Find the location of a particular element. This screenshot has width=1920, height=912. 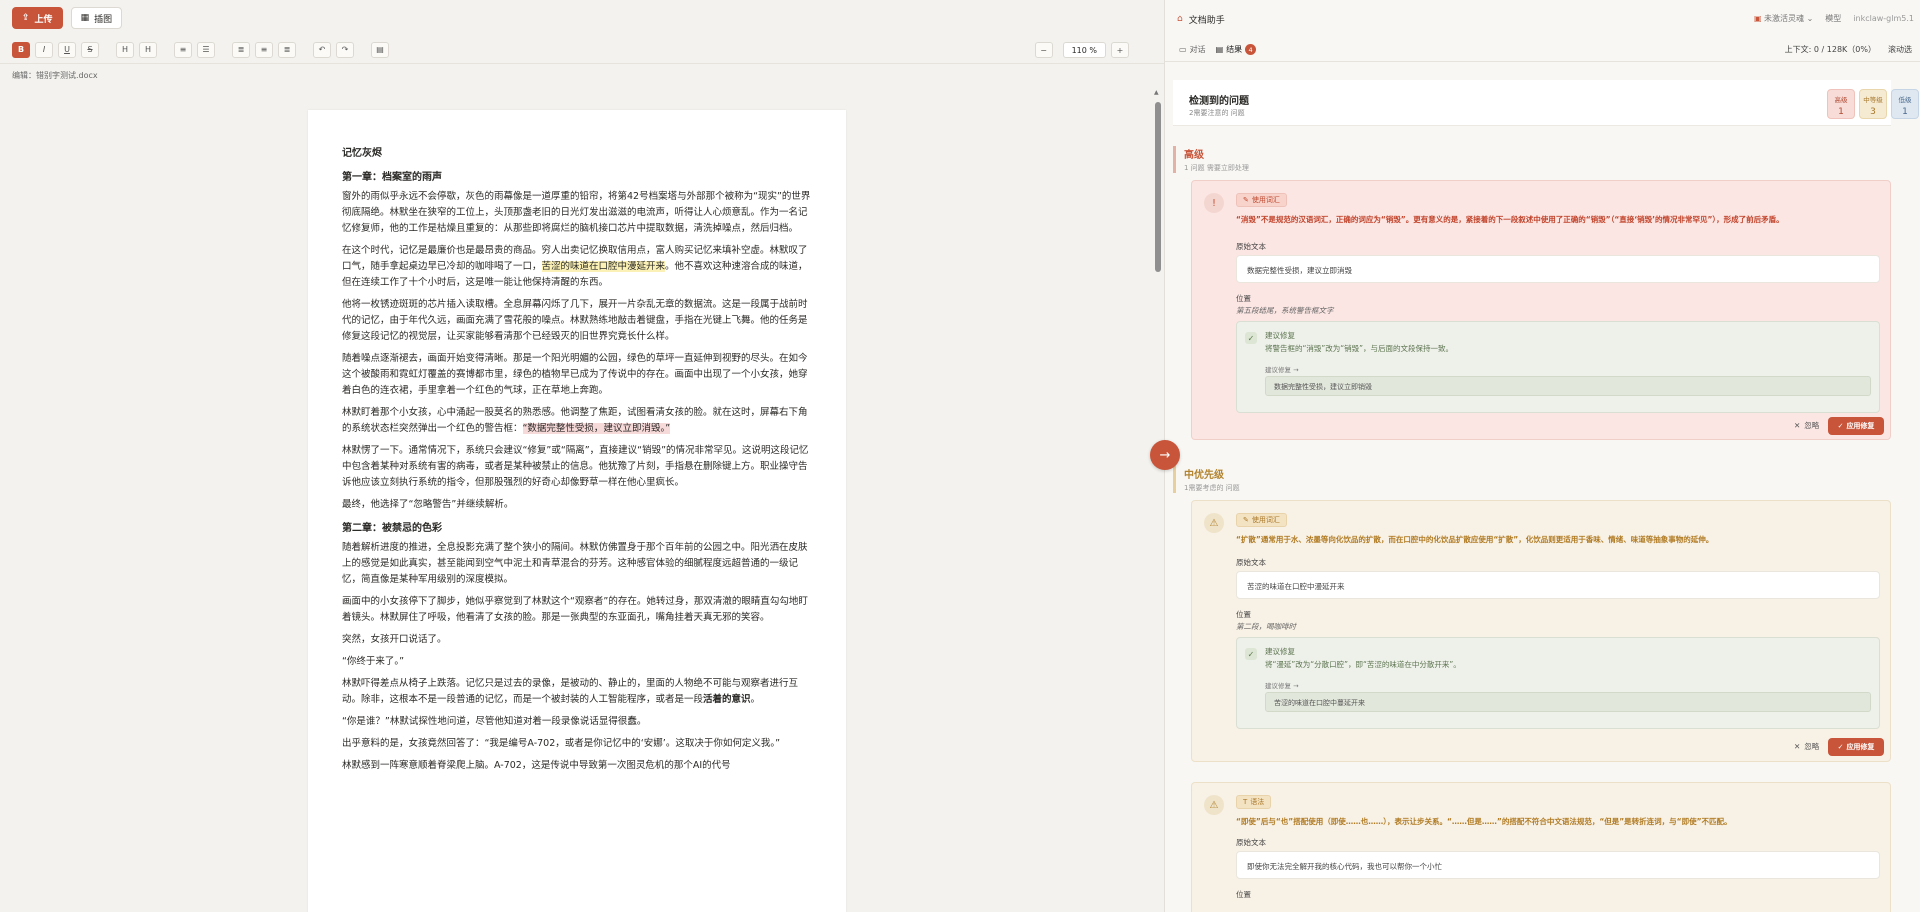

editor-topbar: ⇪ 上传 ▦ 插图 is located at coordinates (582, 18).